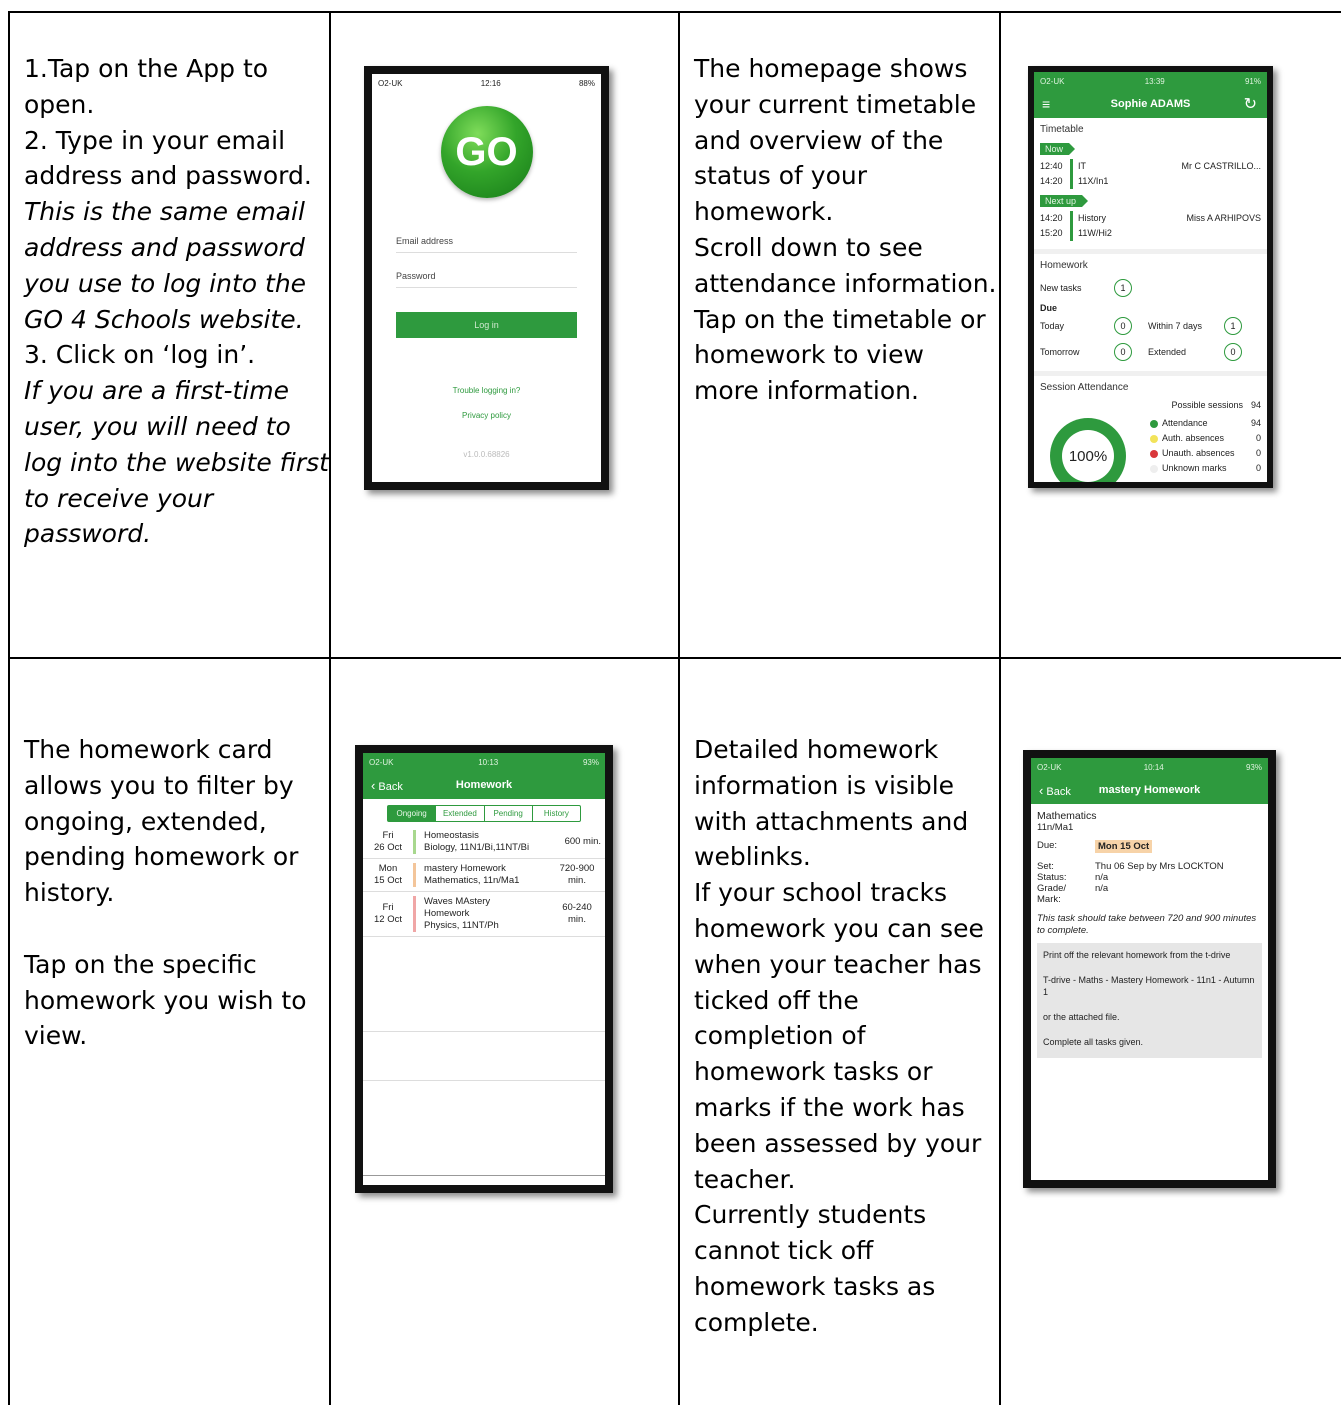 This screenshot has height=1405, width=1341. What do you see at coordinates (1093, 1042) in the screenshot?
I see `description-paragraph: Complete all tasks given.` at bounding box center [1093, 1042].